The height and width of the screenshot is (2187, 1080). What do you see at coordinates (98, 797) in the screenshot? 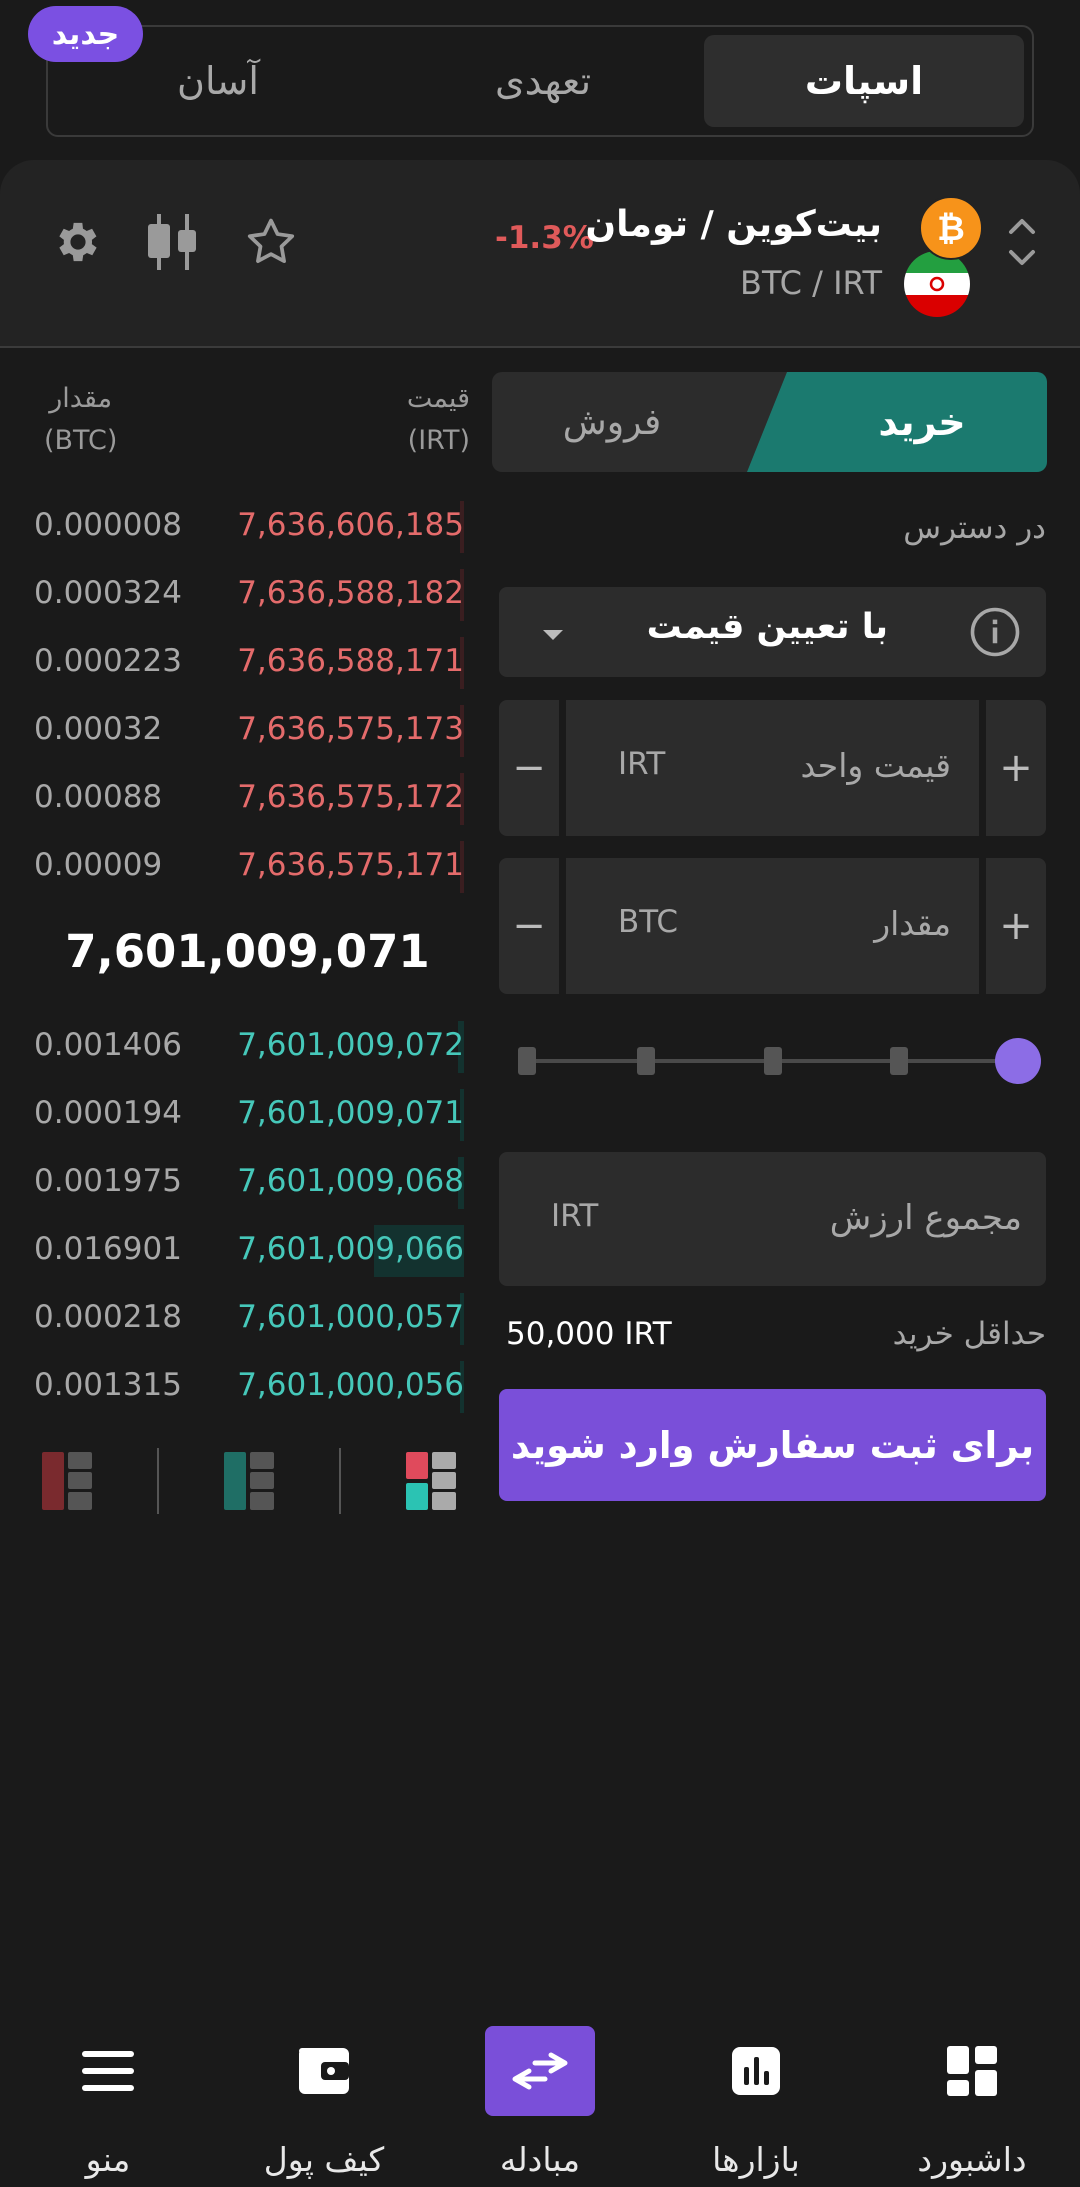
I see `order-amount: 0.00088` at bounding box center [98, 797].